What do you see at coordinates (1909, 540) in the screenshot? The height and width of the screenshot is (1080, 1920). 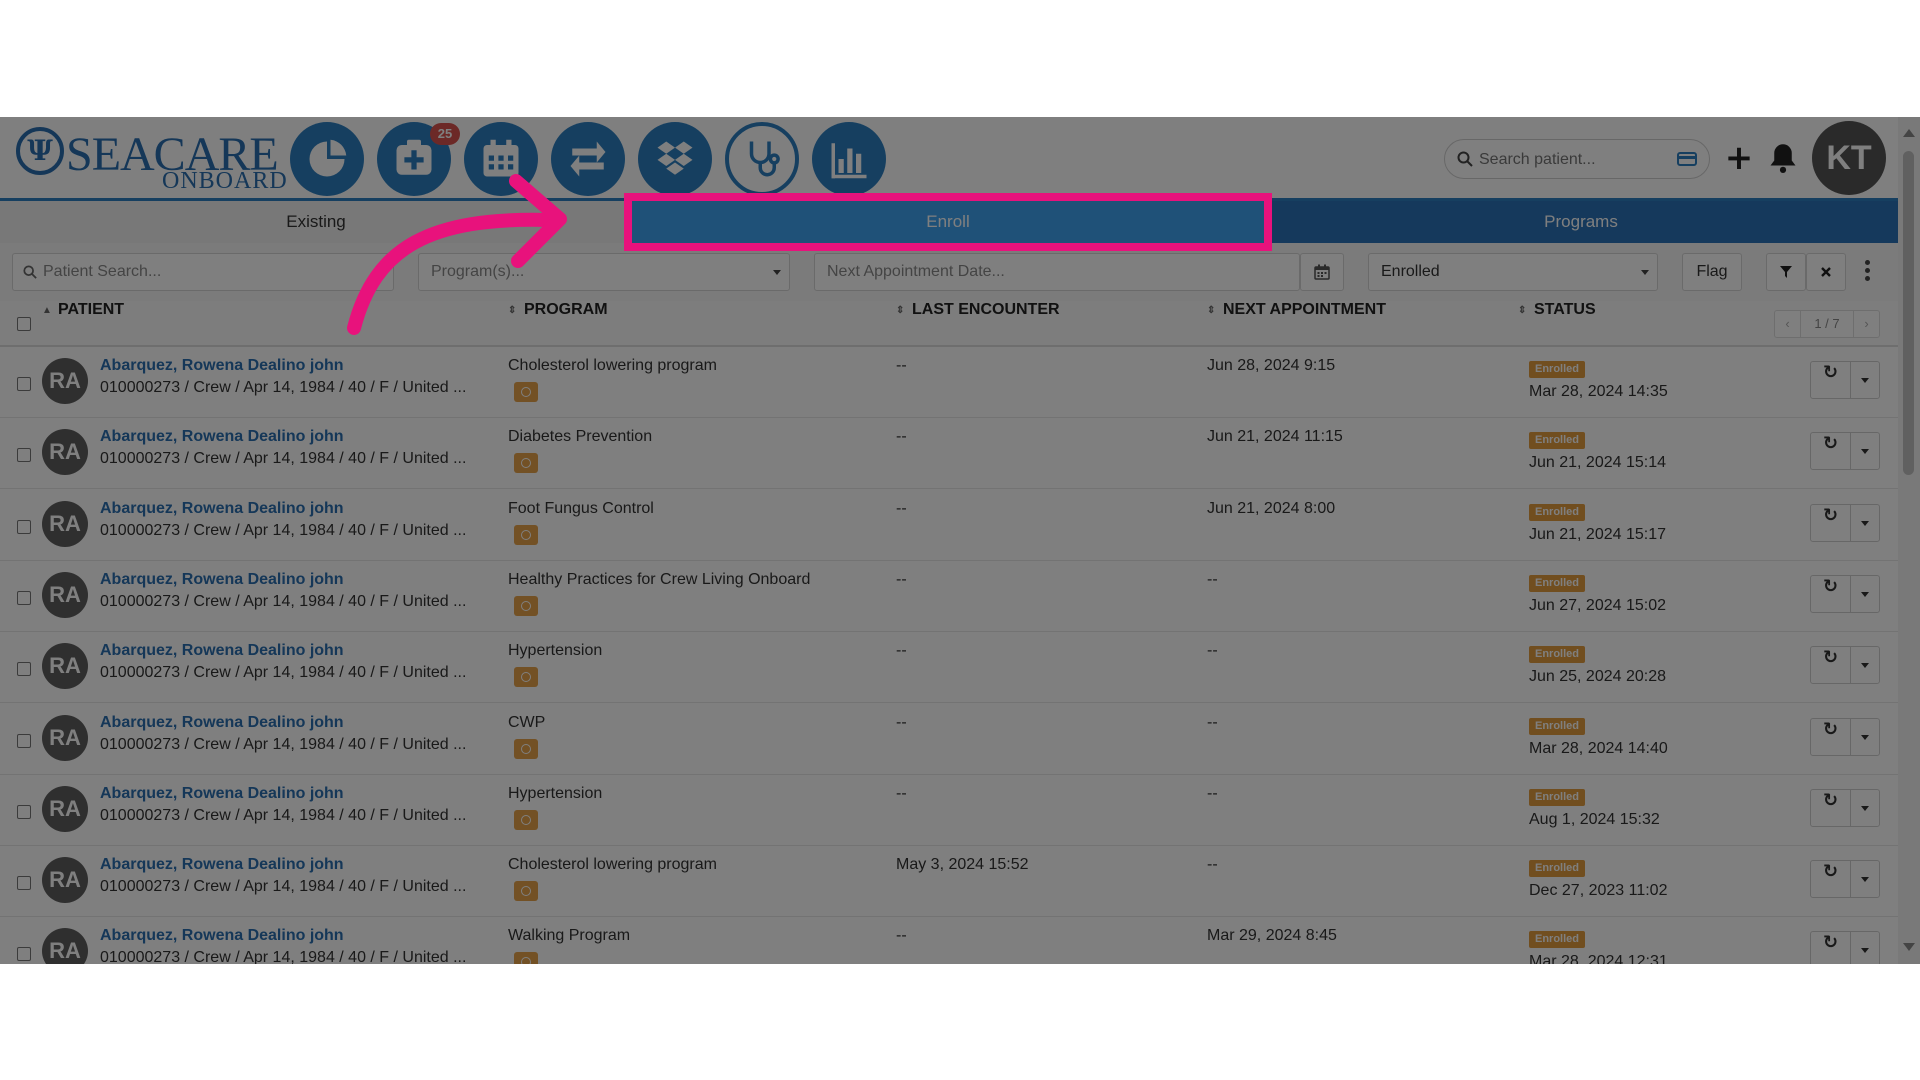 I see `vertical-scrollbar` at bounding box center [1909, 540].